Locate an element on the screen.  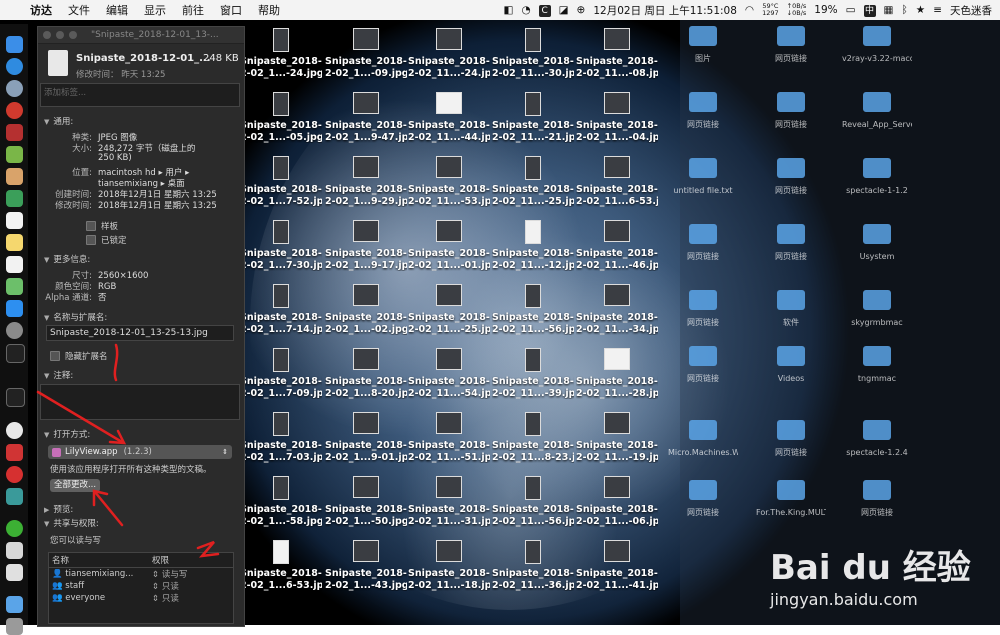
desktop-file: Snipaste_2018-1 2-02_1...-09.jpg is located at coordinates (366, 54).